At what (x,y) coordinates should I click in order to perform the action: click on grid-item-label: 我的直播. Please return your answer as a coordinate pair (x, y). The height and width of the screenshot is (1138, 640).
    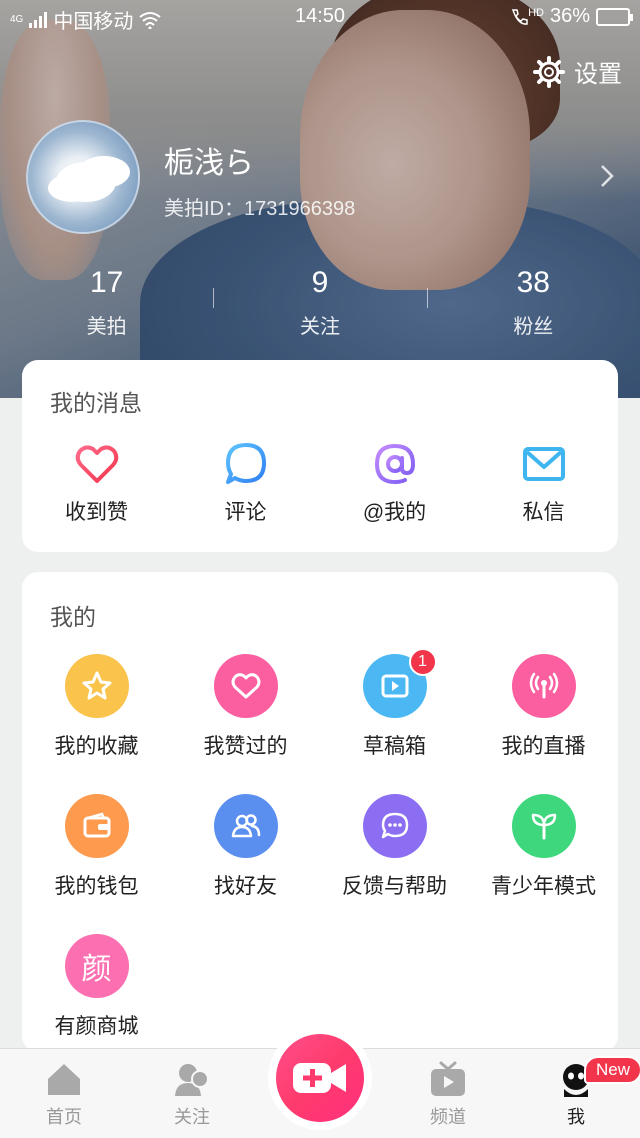
    Looking at the image, I should click on (543, 746).